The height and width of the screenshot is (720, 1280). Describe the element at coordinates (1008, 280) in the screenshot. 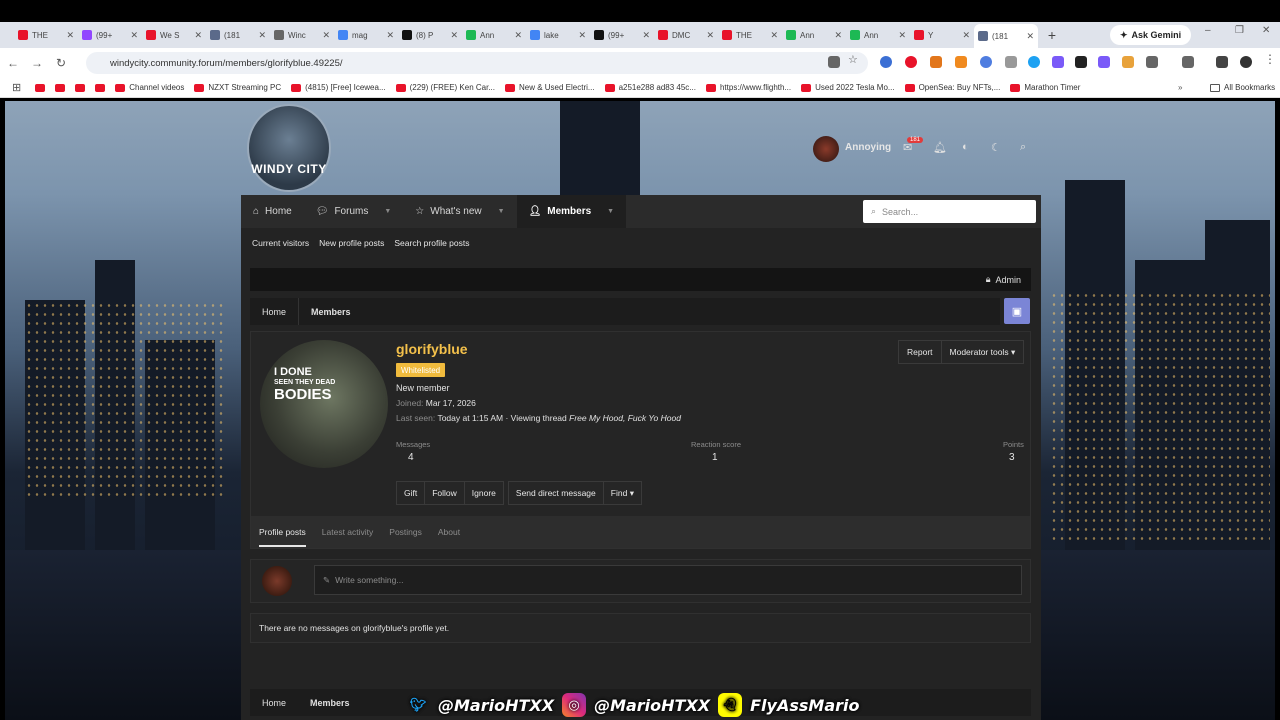

I see `admin-link: Admin` at that location.